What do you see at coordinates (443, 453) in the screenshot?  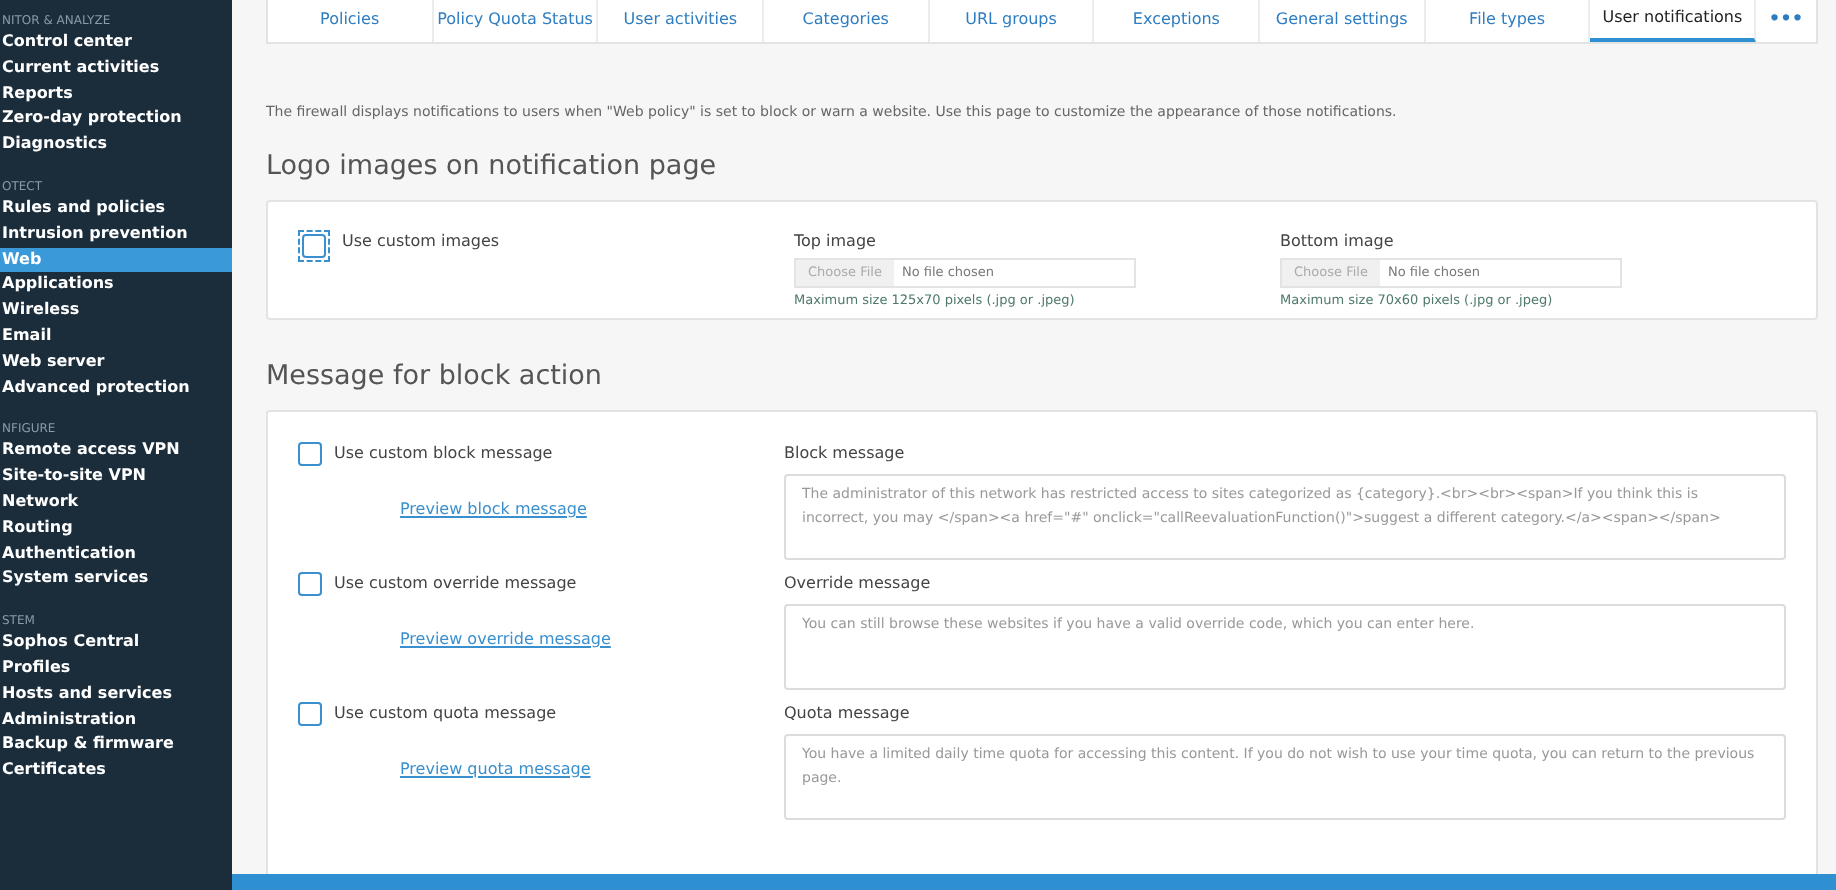 I see `checkbox-label: Use custom block message` at bounding box center [443, 453].